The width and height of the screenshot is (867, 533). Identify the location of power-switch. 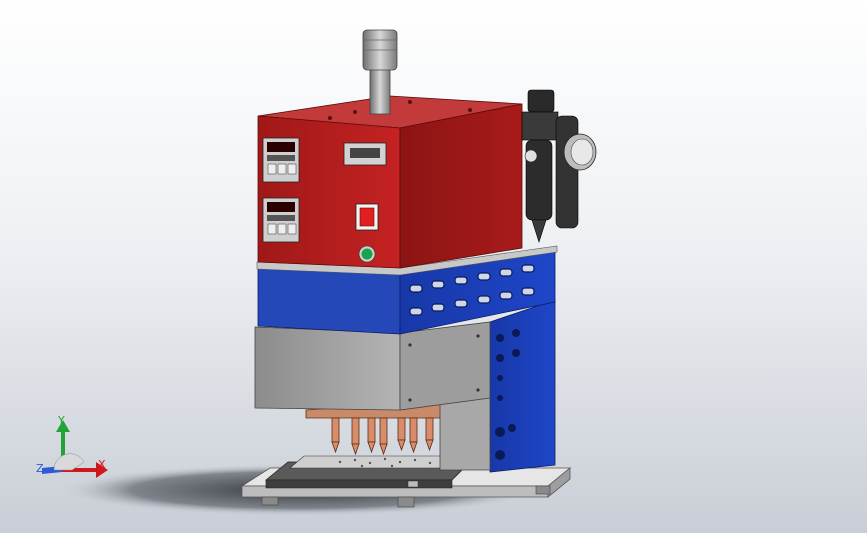
(367, 217).